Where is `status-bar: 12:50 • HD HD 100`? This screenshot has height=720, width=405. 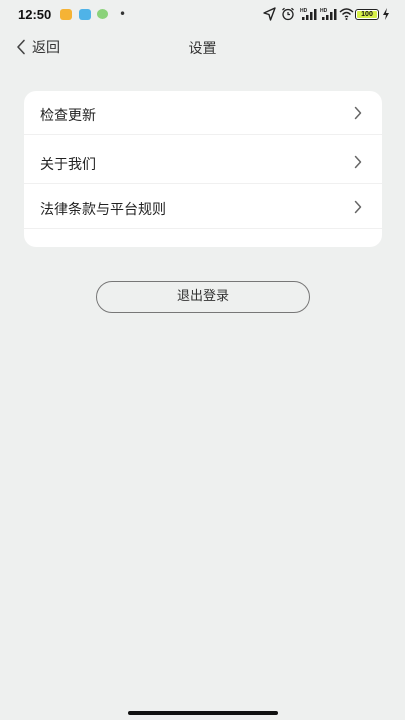
status-bar: 12:50 • HD HD 100 is located at coordinates (202, 15).